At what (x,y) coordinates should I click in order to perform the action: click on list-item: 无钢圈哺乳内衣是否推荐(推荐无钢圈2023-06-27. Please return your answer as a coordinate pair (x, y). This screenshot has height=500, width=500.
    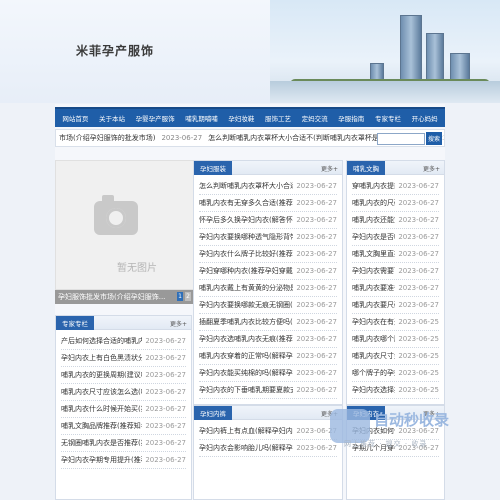
    Looking at the image, I should click on (123, 443).